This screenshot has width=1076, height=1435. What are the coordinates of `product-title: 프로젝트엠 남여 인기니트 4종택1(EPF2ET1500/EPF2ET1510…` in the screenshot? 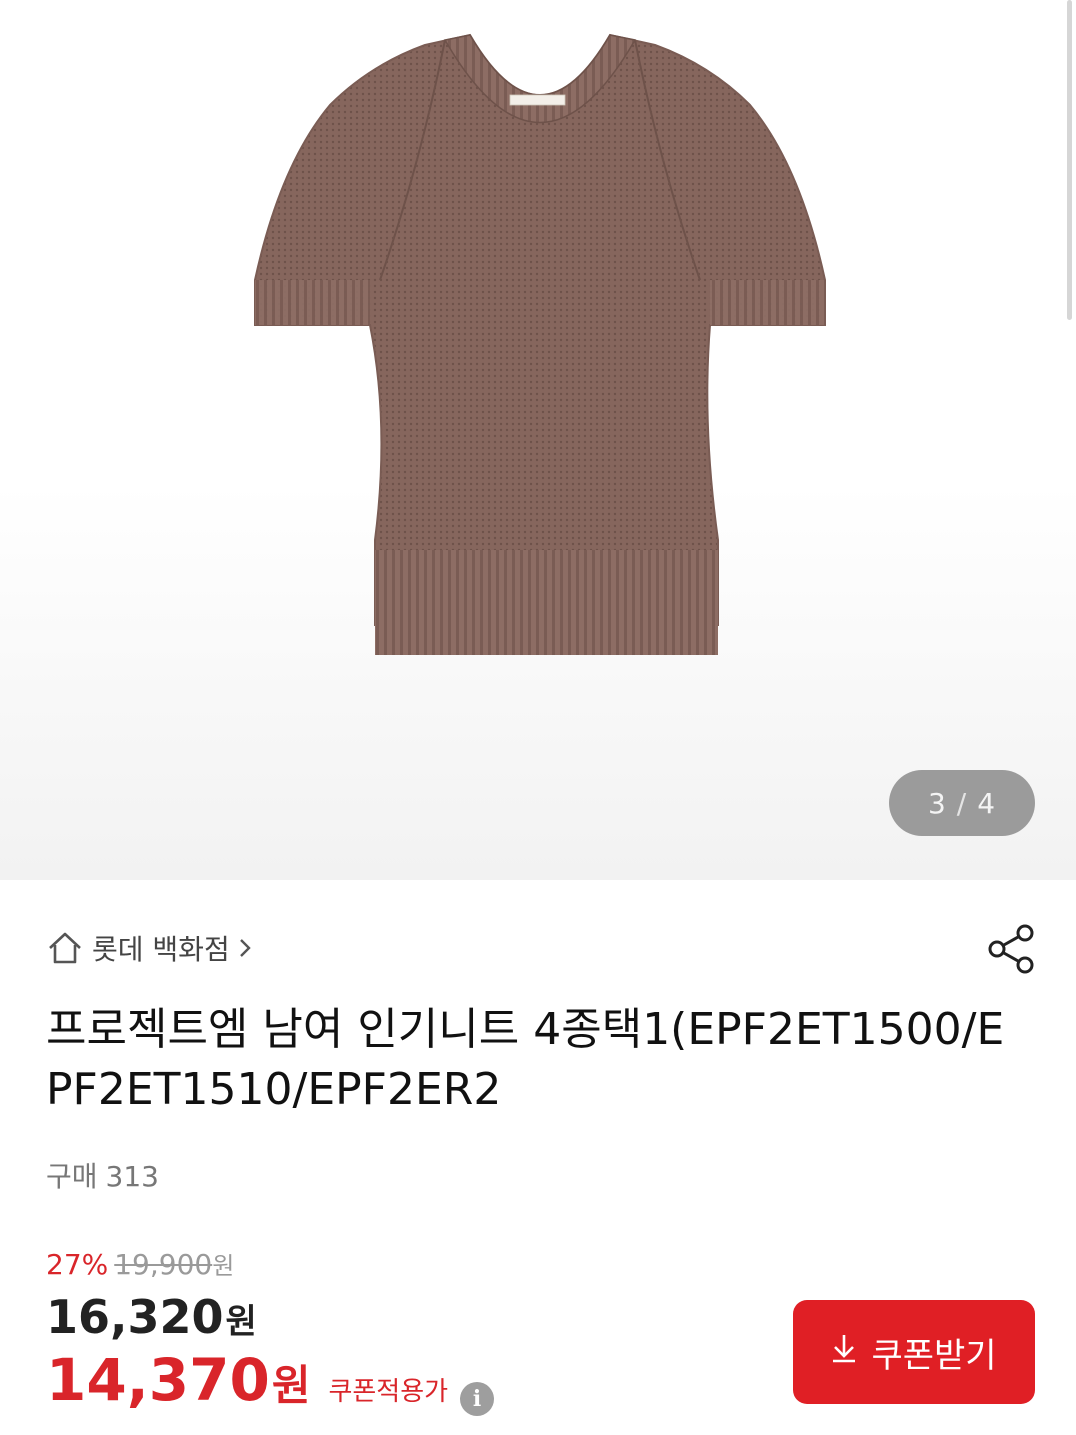 It's located at (525, 1059).